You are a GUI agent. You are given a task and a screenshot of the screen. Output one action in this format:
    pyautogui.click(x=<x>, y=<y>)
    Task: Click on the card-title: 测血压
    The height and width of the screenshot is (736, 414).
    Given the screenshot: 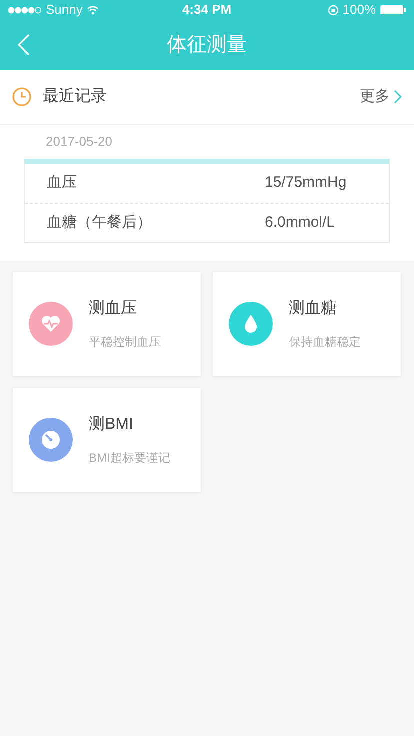 What is the action you would take?
    pyautogui.click(x=113, y=309)
    